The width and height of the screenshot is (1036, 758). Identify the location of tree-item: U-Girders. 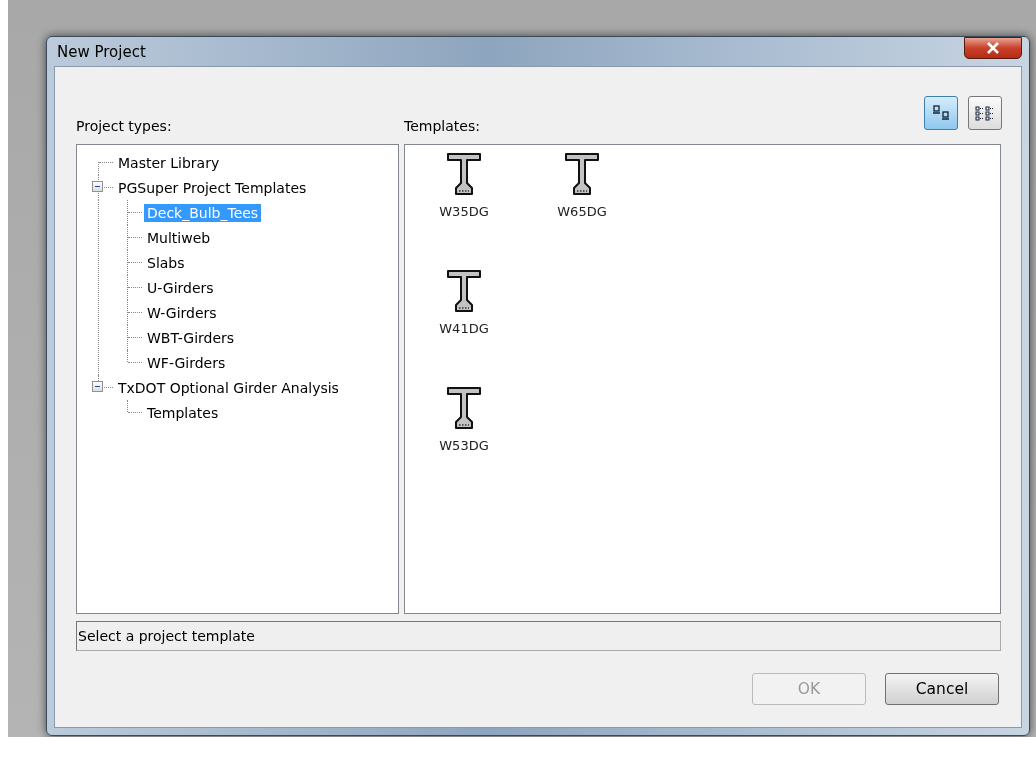
(180, 287).